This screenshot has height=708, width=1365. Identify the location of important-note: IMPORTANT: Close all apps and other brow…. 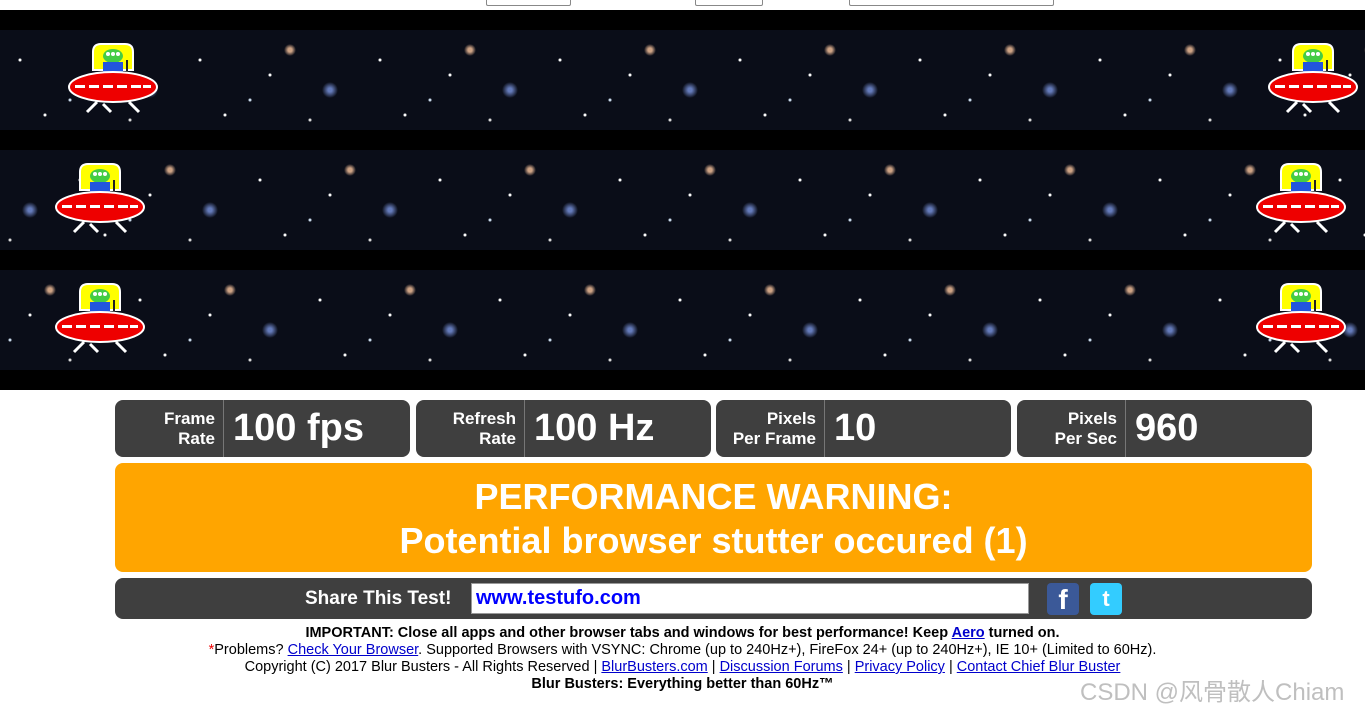
(628, 633).